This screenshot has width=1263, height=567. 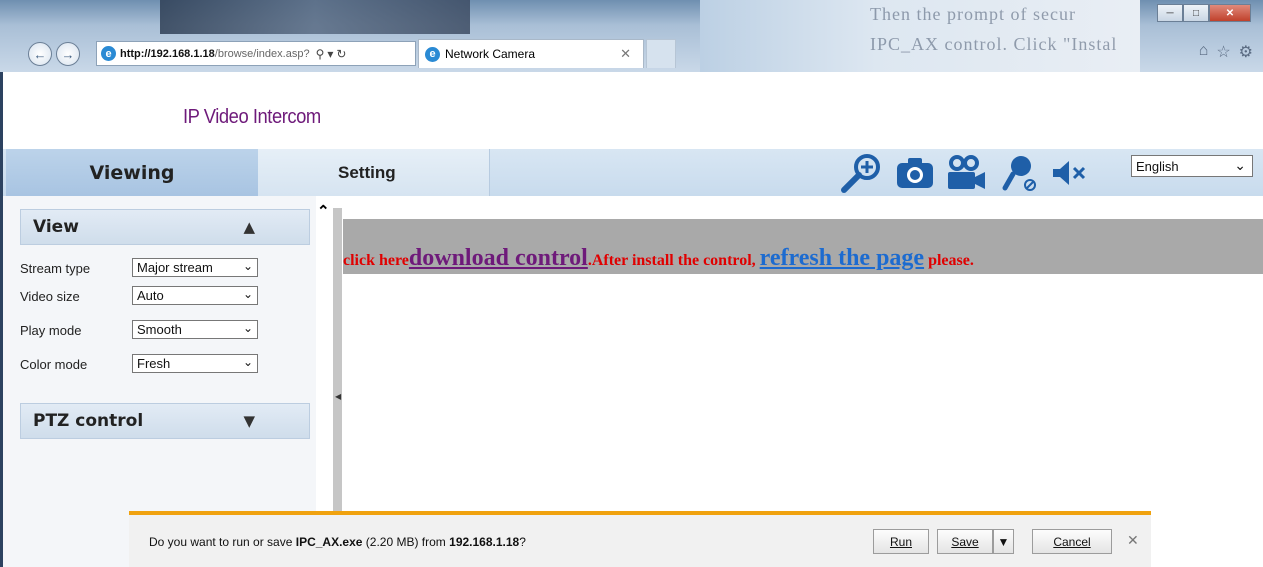 What do you see at coordinates (861, 173) in the screenshot?
I see `zoom-in-icon` at bounding box center [861, 173].